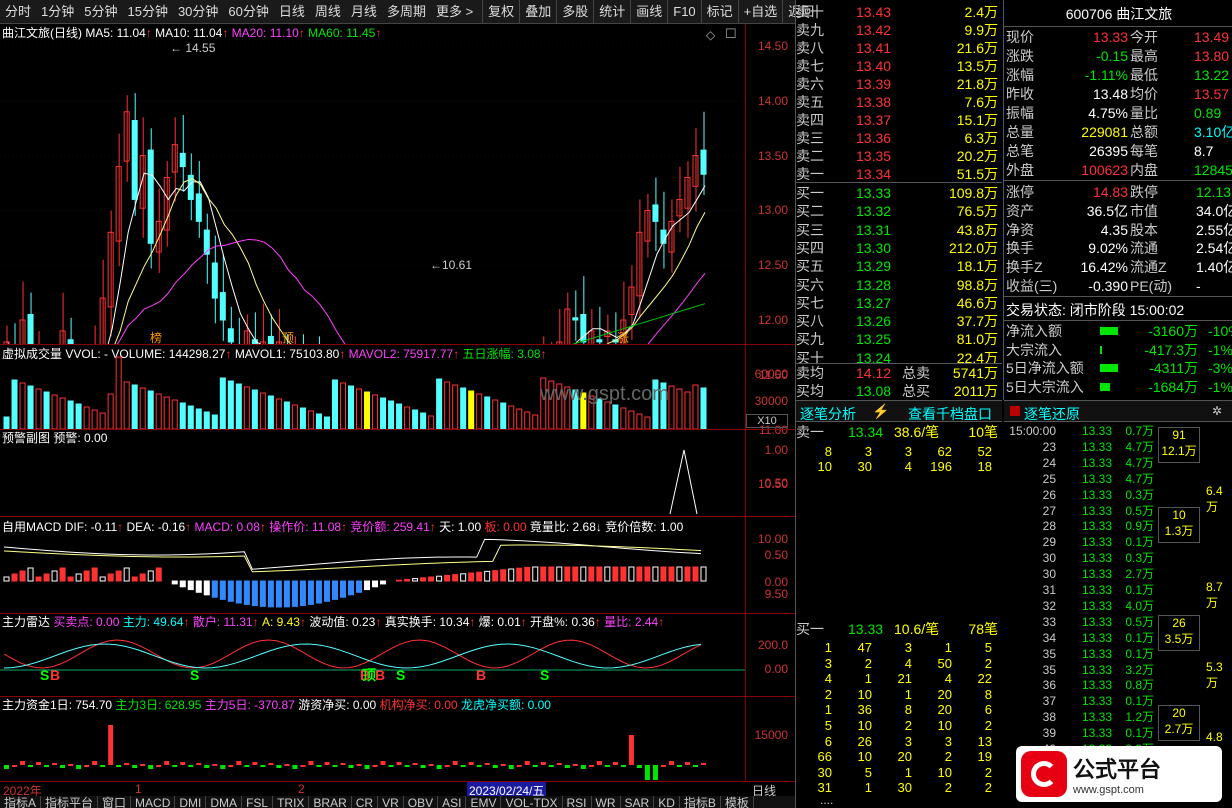  What do you see at coordinates (767, 421) in the screenshot?
I see `vol-unit: X10` at bounding box center [767, 421].